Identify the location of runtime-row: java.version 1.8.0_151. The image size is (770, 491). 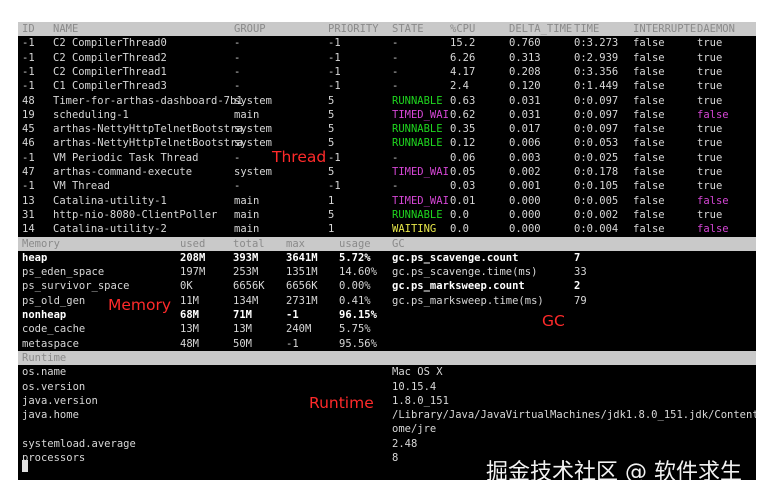
(387, 401).